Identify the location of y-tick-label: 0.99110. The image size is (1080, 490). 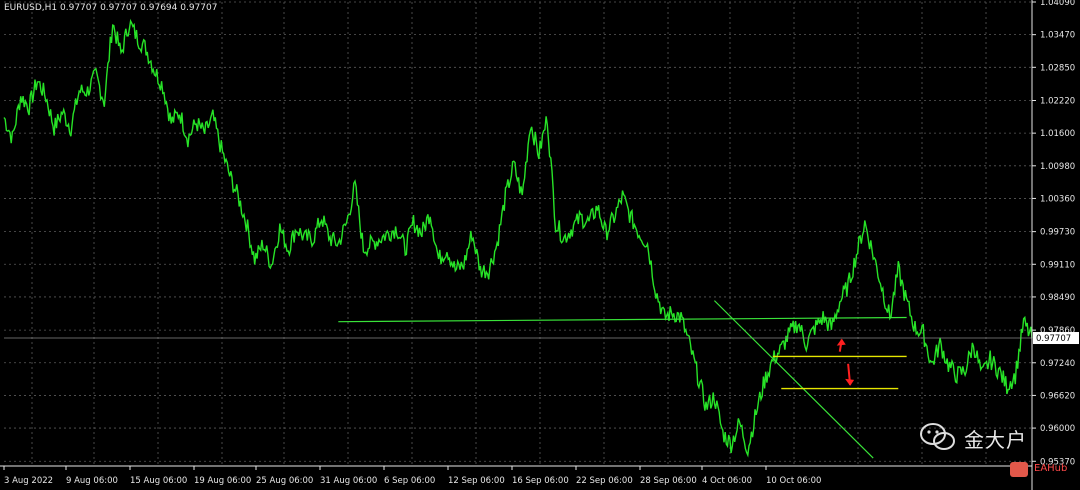
(1057, 265).